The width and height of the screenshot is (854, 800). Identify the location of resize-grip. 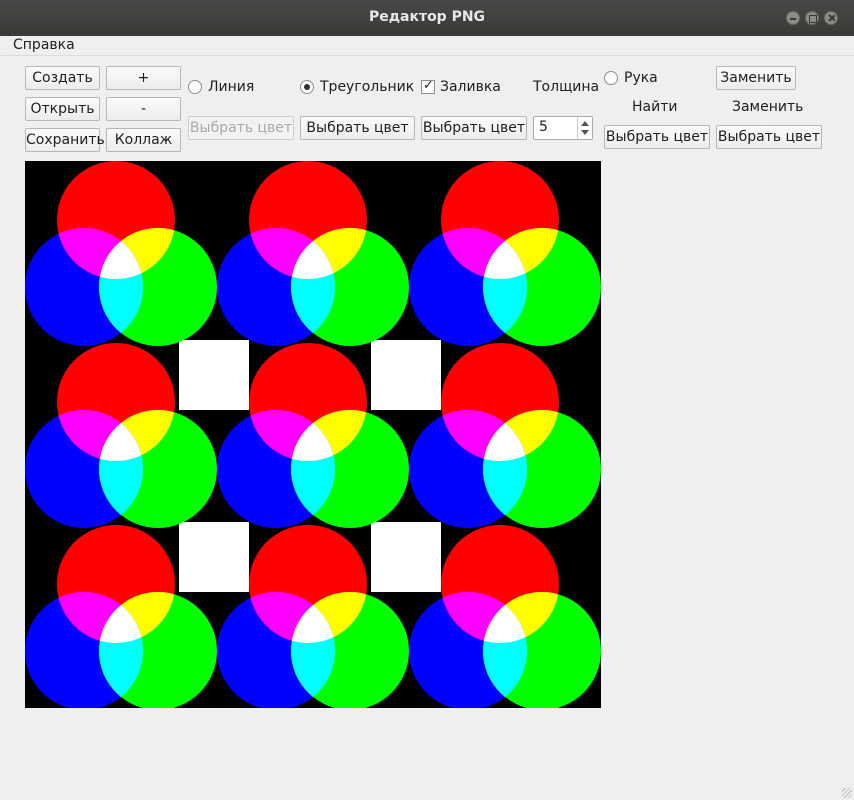
(847, 793).